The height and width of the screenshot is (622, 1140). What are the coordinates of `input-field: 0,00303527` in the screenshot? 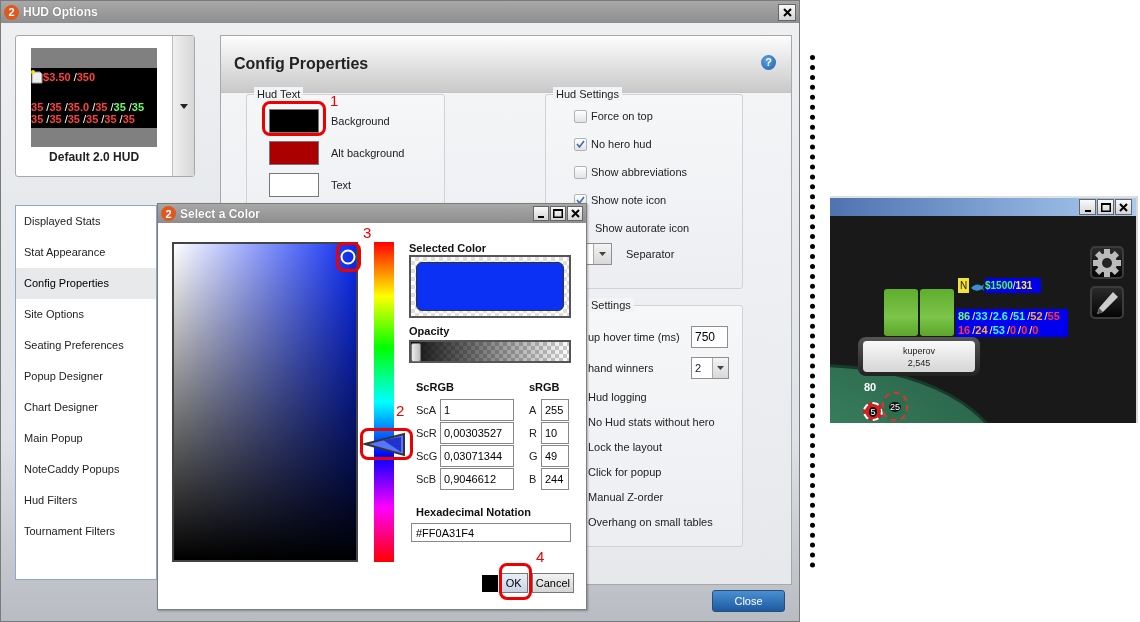 It's located at (477, 433).